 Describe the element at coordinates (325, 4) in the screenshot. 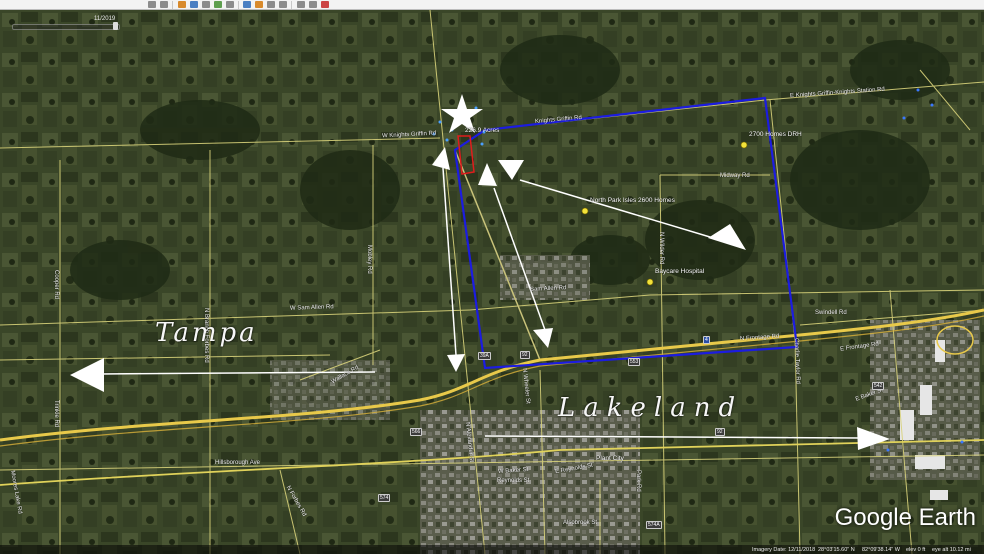

I see `maps-icon` at that location.